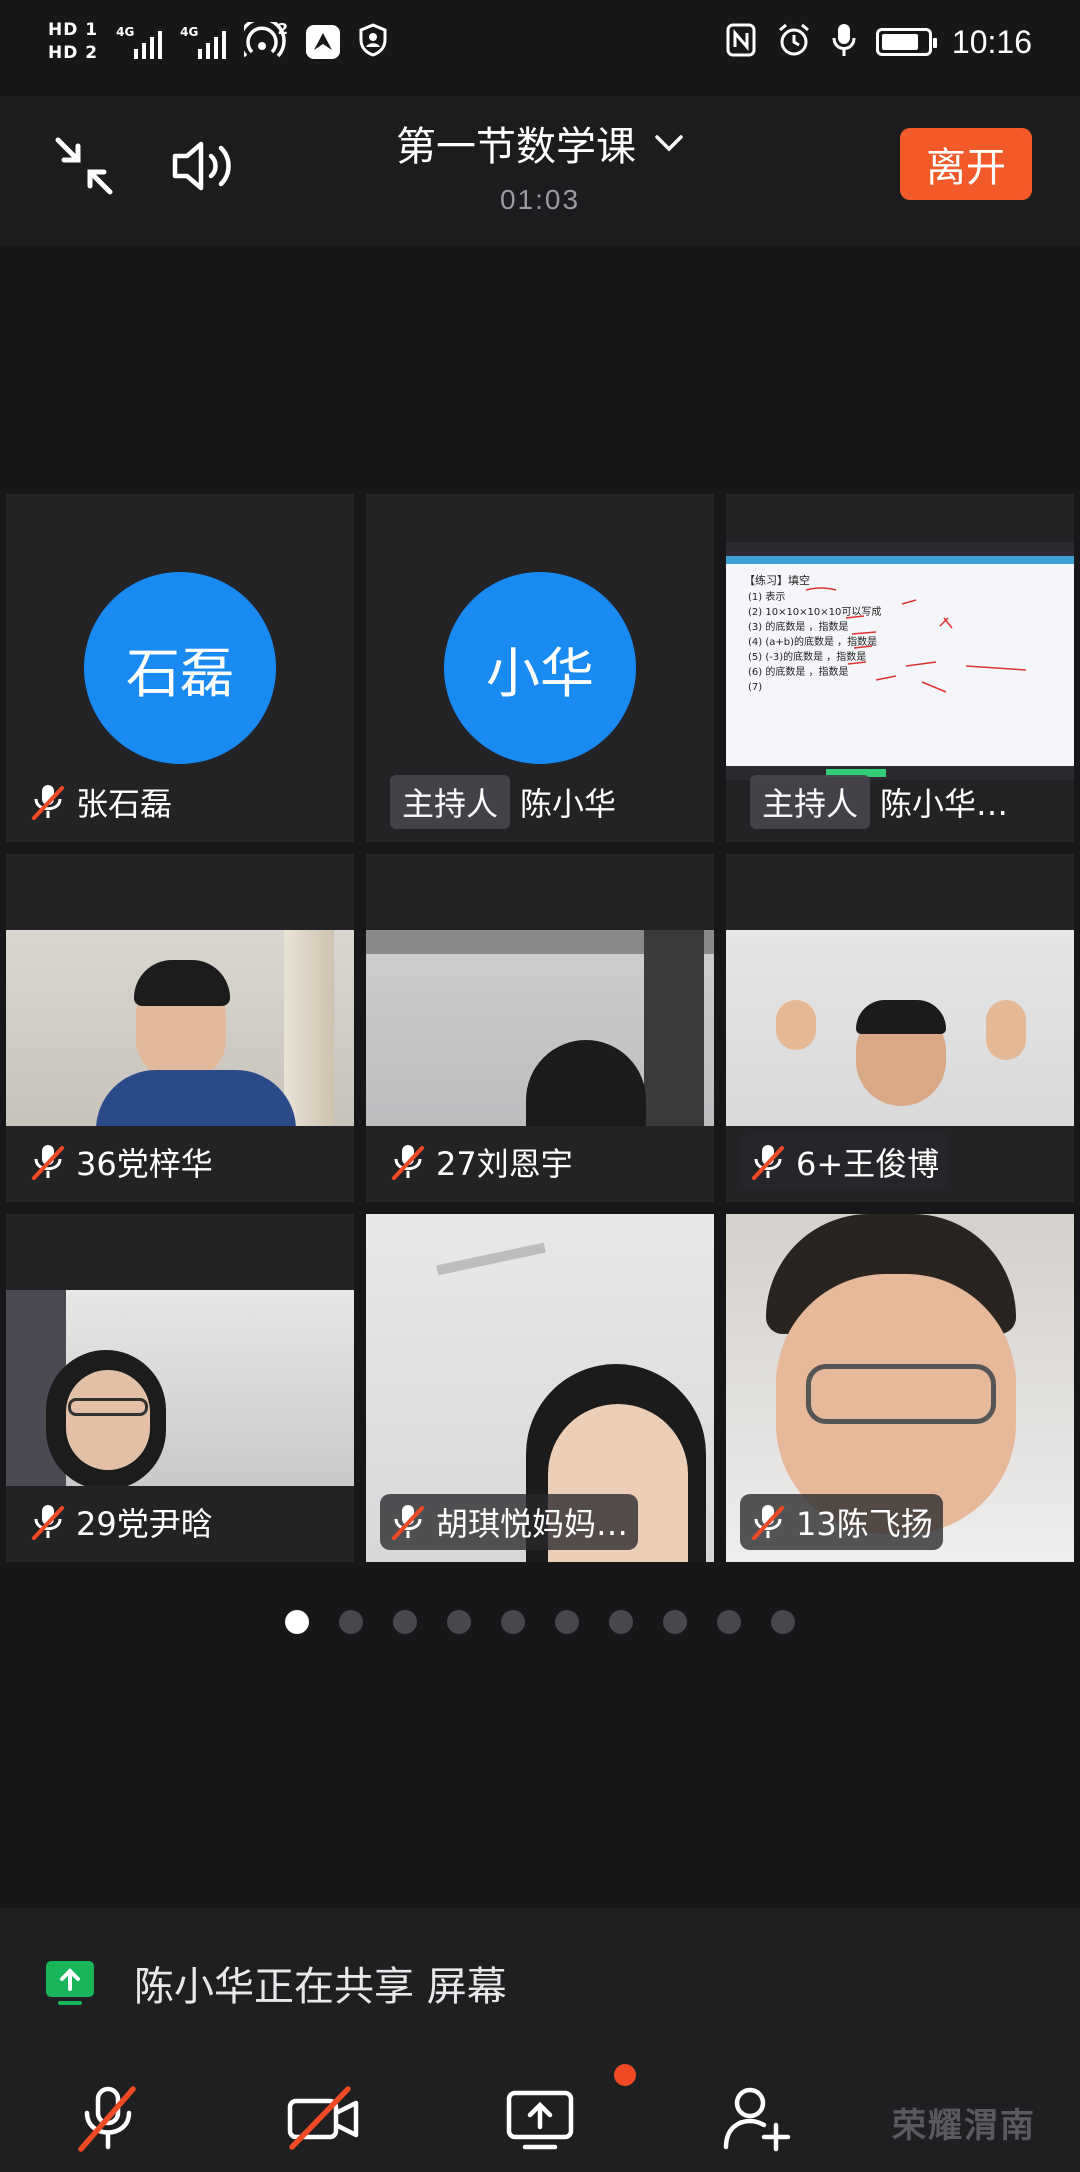  Describe the element at coordinates (309, 1028) in the screenshot. I see `window-curtain` at that location.